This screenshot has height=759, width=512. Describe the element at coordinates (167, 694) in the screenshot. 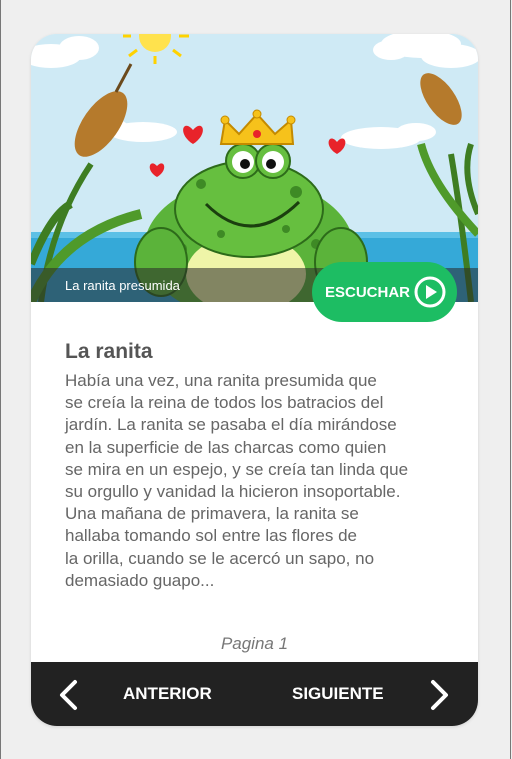

I see `previous-button: ANTERIOR` at that location.